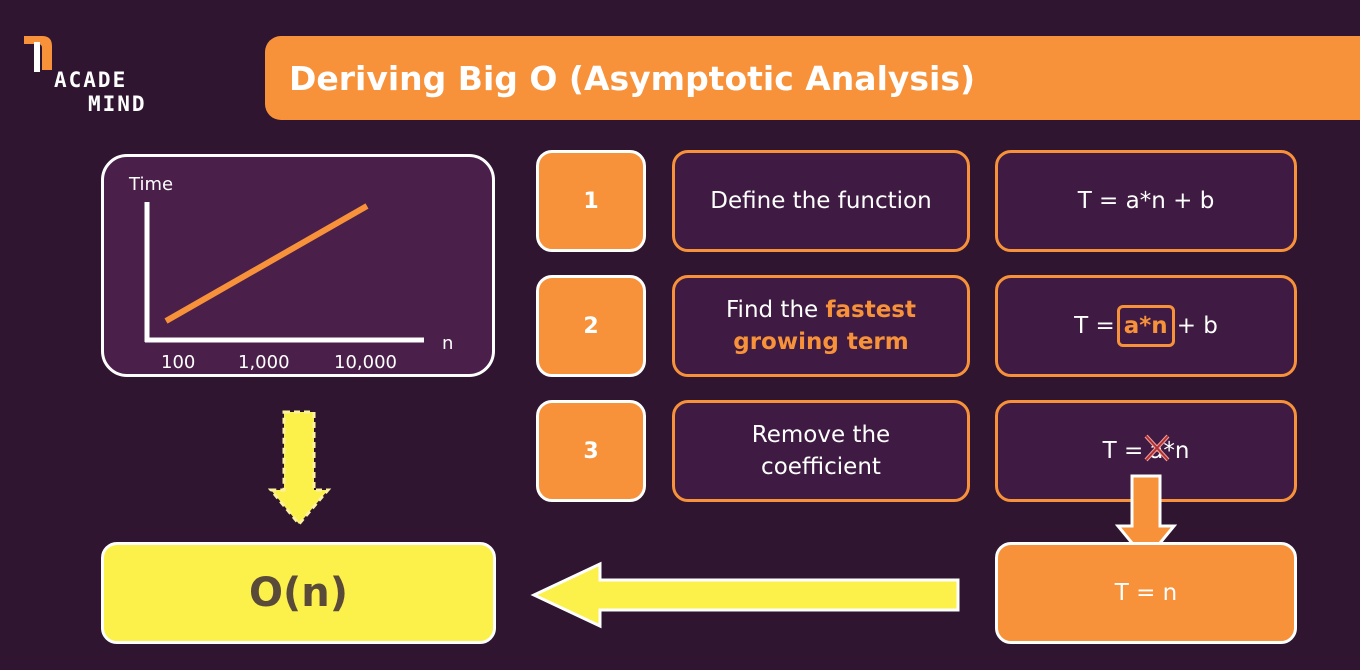 The width and height of the screenshot is (1360, 670). I want to click on formula-text: T = a*n + b, so click(1146, 201).